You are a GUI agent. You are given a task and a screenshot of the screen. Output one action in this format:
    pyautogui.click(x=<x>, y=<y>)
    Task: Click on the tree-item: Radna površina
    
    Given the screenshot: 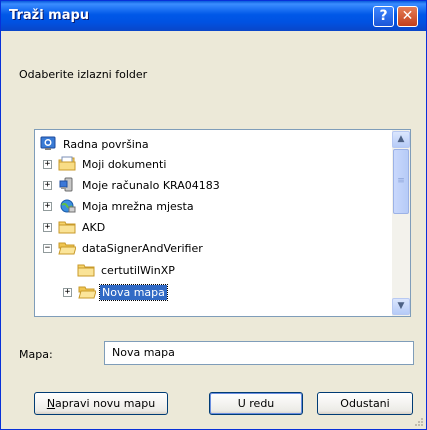 What is the action you would take?
    pyautogui.click(x=95, y=144)
    